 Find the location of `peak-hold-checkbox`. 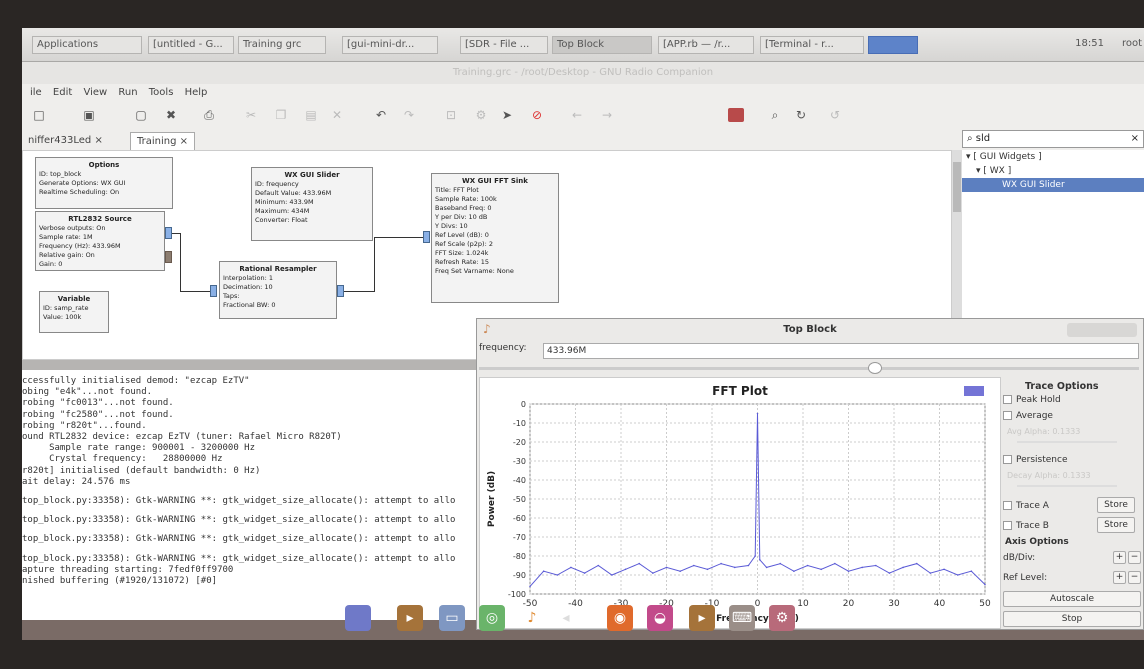

peak-hold-checkbox is located at coordinates (1007, 399).